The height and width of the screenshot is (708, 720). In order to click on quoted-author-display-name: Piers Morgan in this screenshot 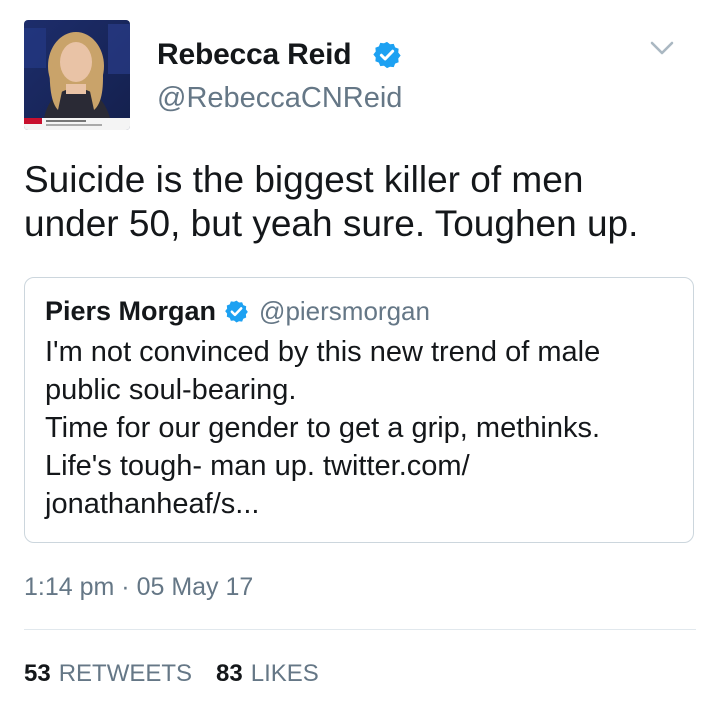, I will do `click(131, 311)`.